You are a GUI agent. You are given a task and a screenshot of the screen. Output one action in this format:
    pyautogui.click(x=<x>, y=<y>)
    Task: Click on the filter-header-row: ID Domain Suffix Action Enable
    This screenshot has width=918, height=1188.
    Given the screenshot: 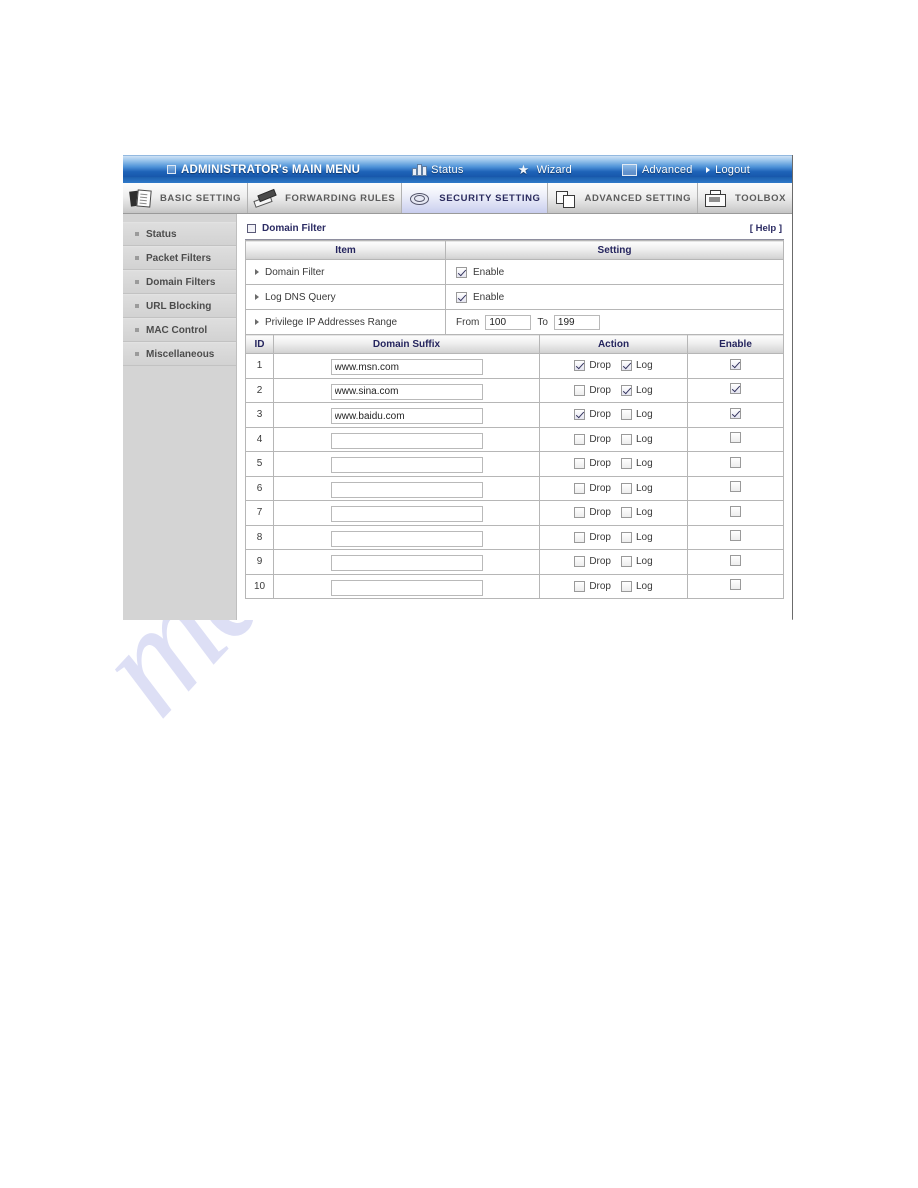 What is the action you would take?
    pyautogui.click(x=514, y=344)
    